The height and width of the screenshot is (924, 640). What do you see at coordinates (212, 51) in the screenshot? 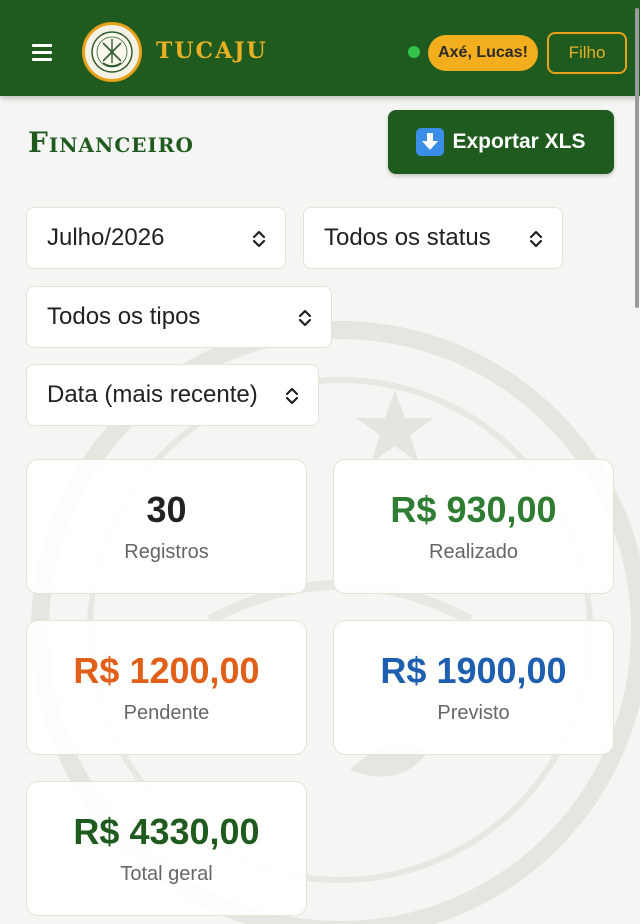
I see `brand-name: TUCAJU` at bounding box center [212, 51].